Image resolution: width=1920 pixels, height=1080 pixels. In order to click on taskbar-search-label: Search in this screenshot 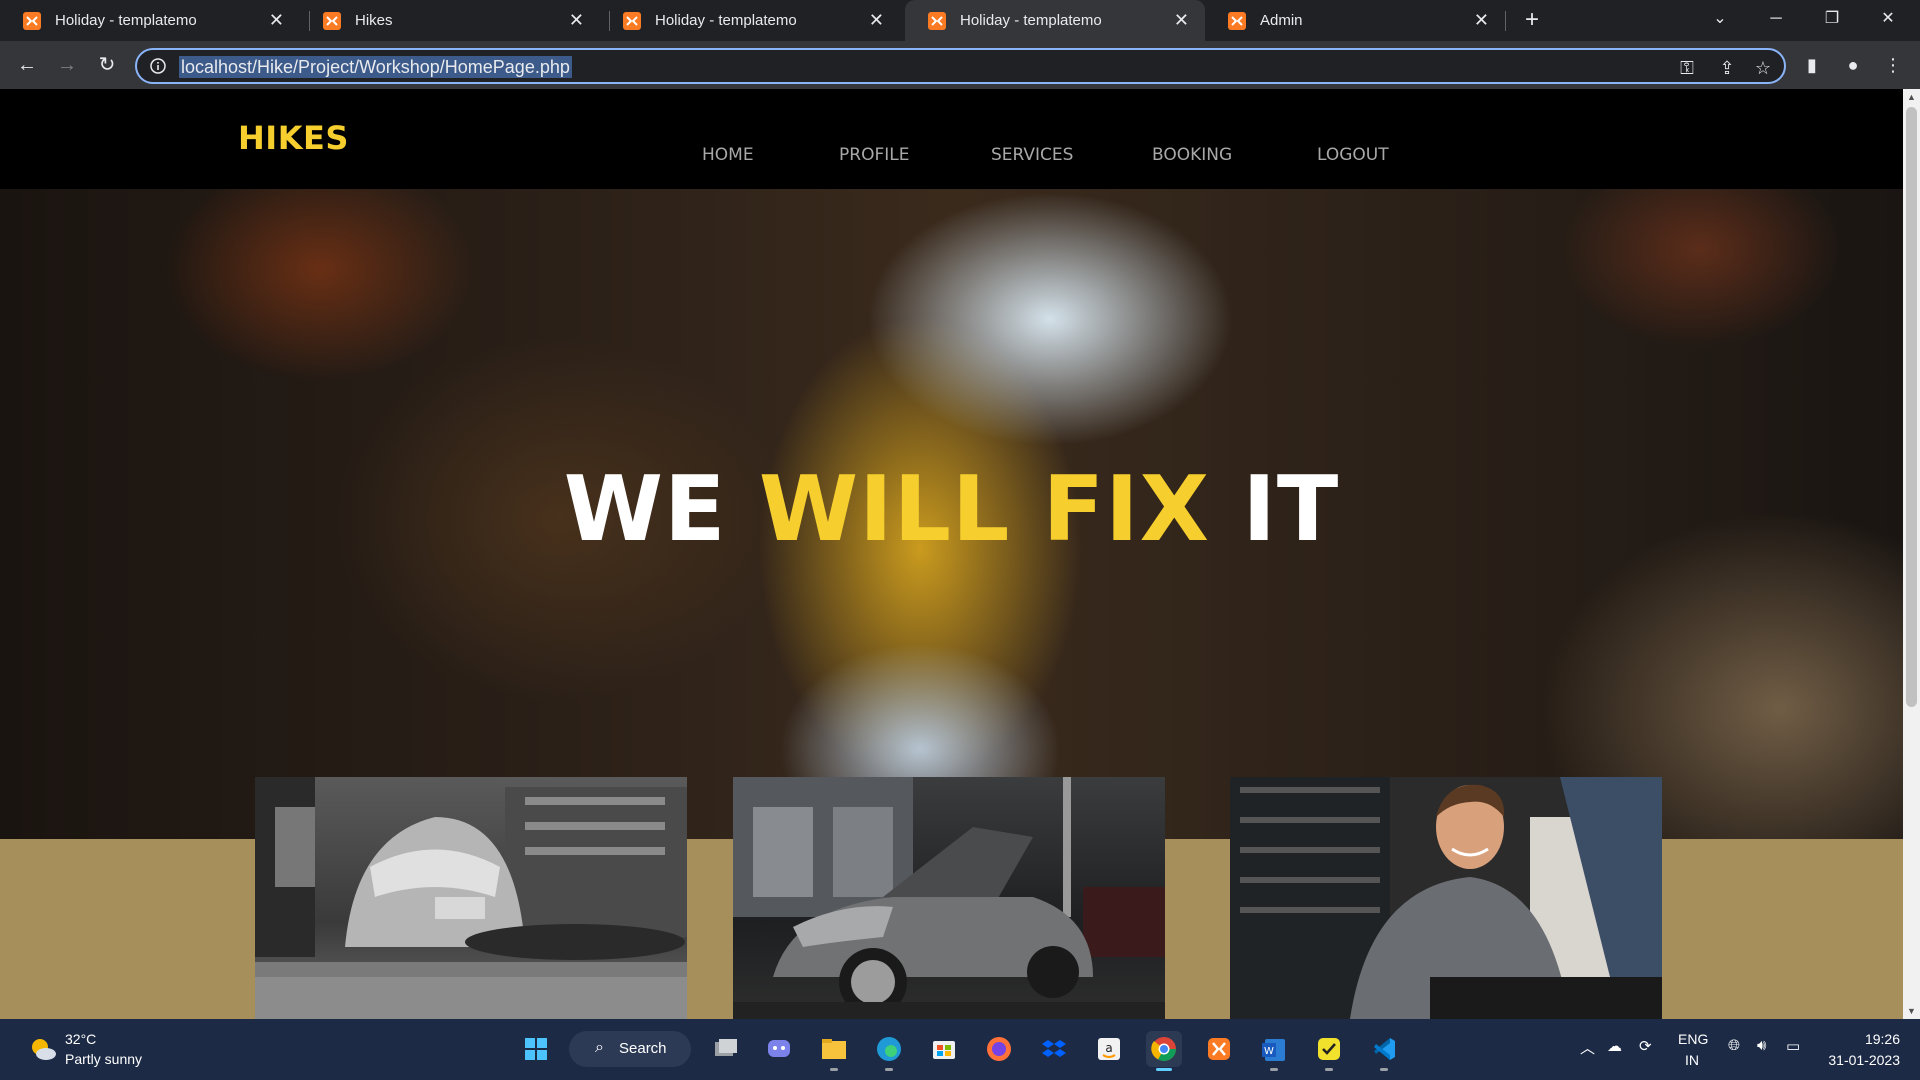, I will do `click(643, 1048)`.